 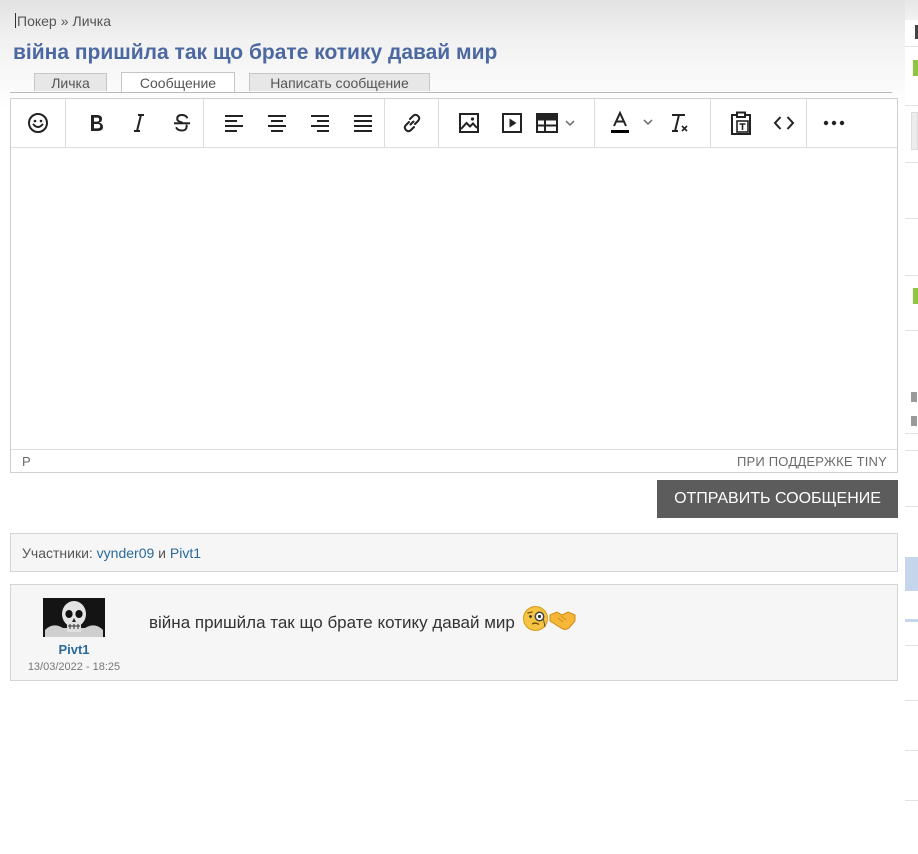 I want to click on align-left-icon, so click(x=233, y=123).